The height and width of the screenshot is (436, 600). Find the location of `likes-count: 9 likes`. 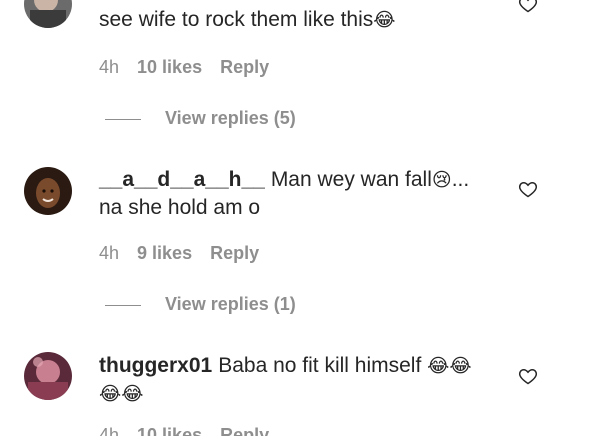

likes-count: 9 likes is located at coordinates (164, 253).